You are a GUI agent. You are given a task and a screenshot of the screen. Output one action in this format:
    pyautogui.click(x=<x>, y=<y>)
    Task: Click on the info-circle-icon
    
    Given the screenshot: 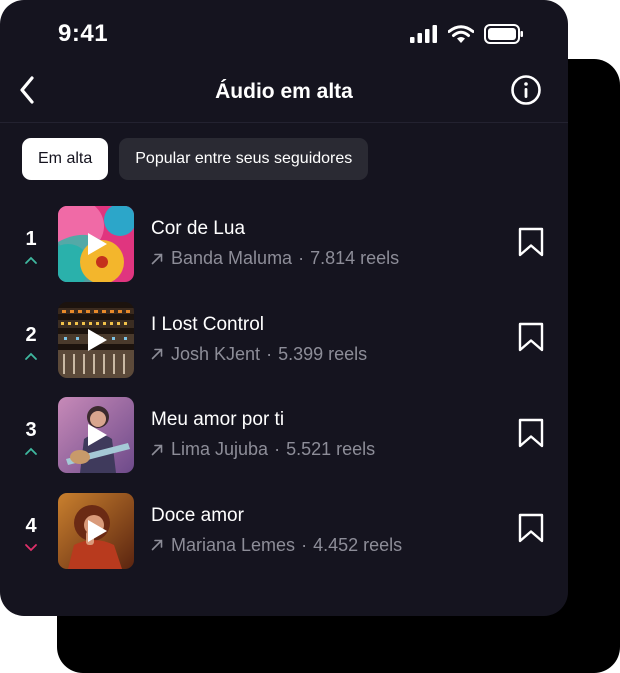 What is the action you would take?
    pyautogui.click(x=526, y=92)
    